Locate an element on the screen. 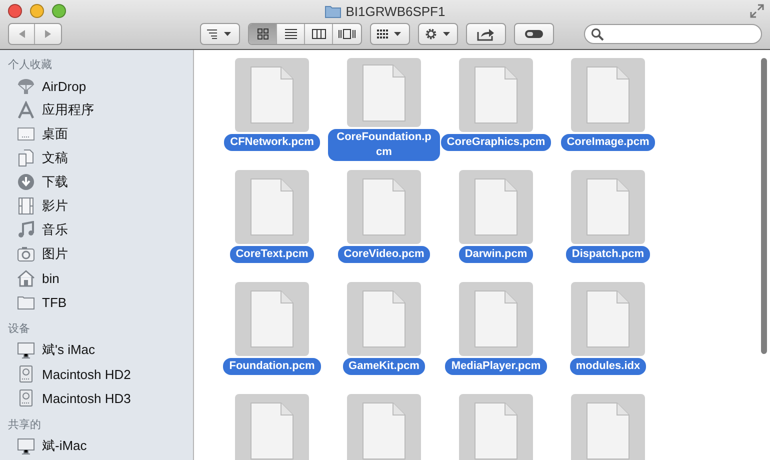 The width and height of the screenshot is (770, 460). zoom-button is located at coordinates (59, 11).